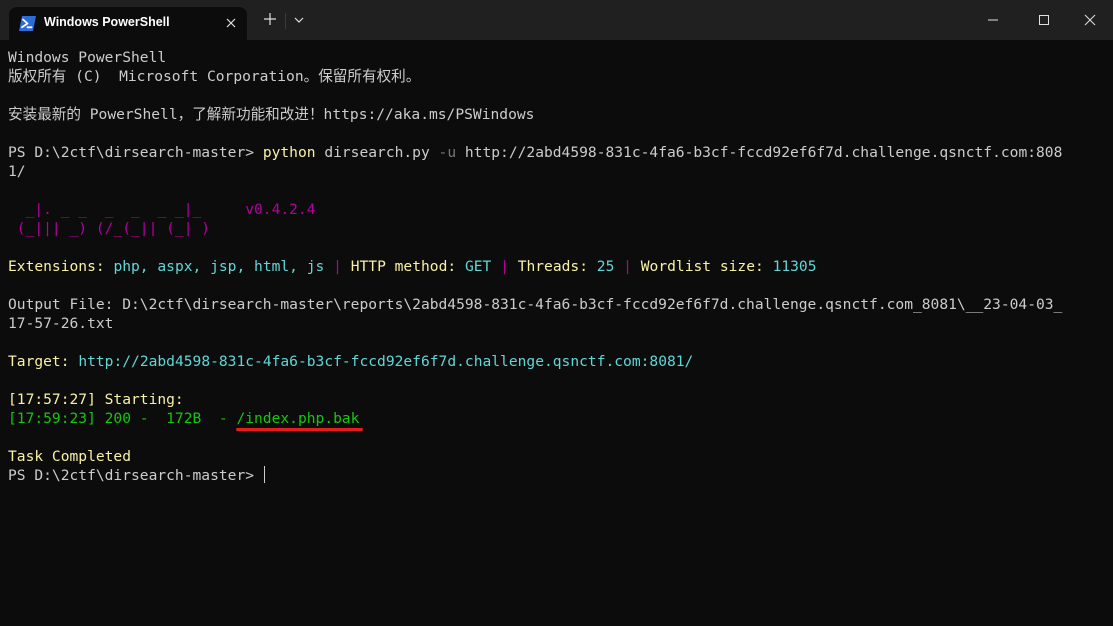 The height and width of the screenshot is (626, 1113). Describe the element at coordinates (558, 209) in the screenshot. I see `logo-line-1: _|. _ _ _ _ _ _|_ v0.4.2.4` at that location.